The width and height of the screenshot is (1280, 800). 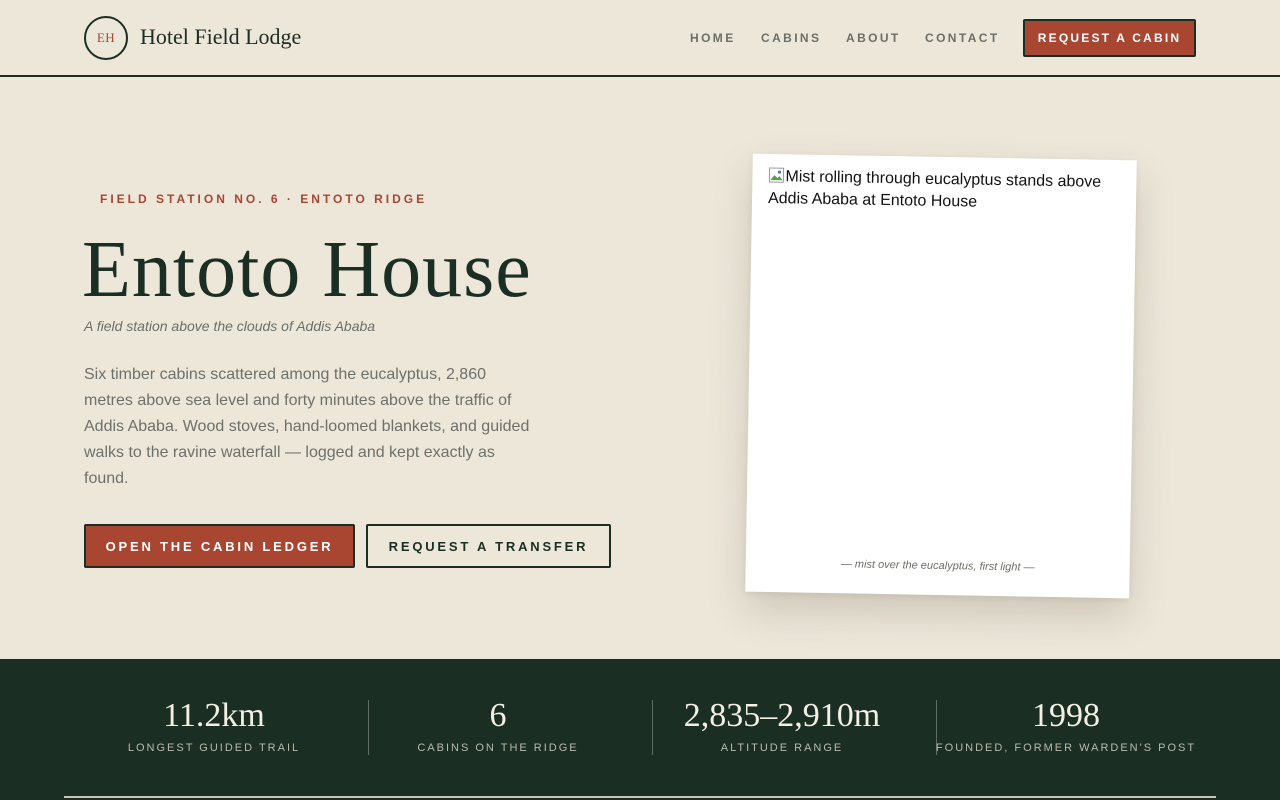 I want to click on stat-value: 2,835–2,910m, so click(x=782, y=715).